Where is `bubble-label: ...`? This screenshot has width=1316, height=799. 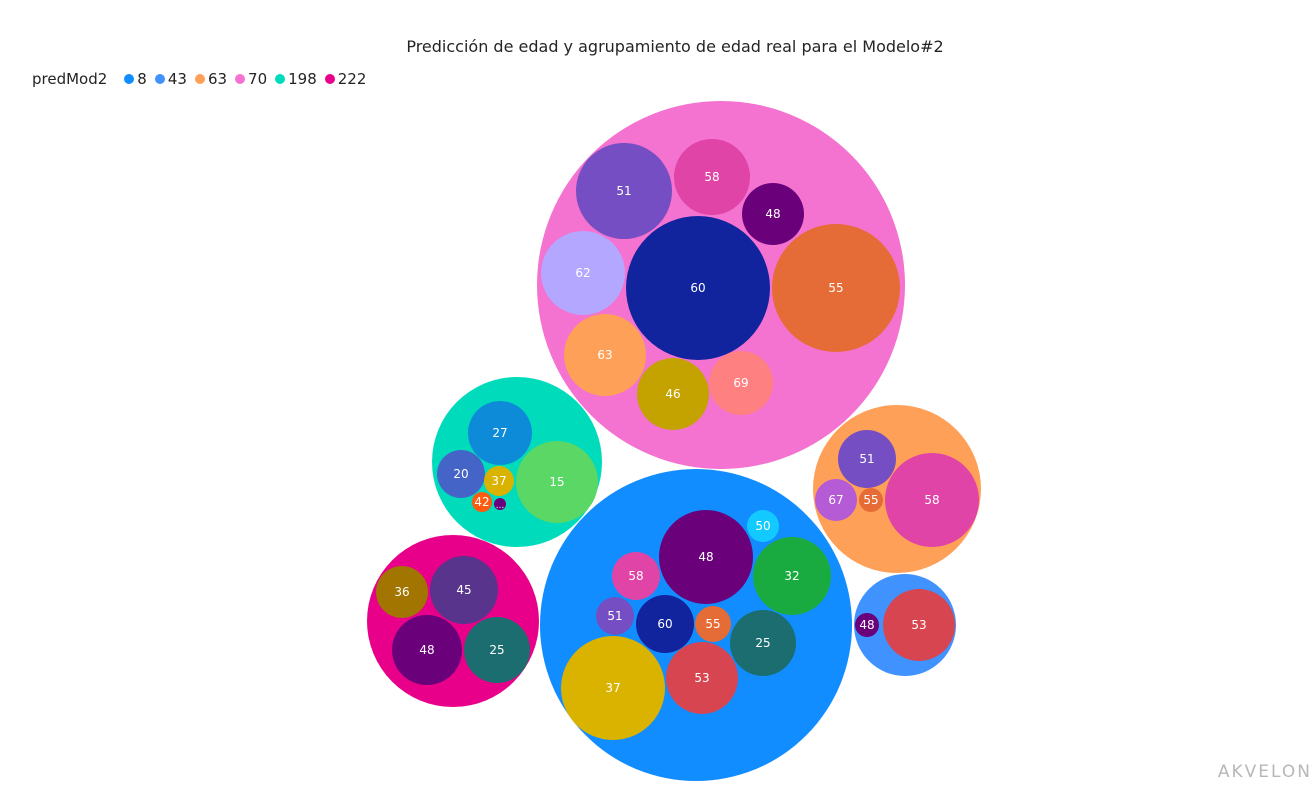
bubble-label: ... is located at coordinates (500, 506).